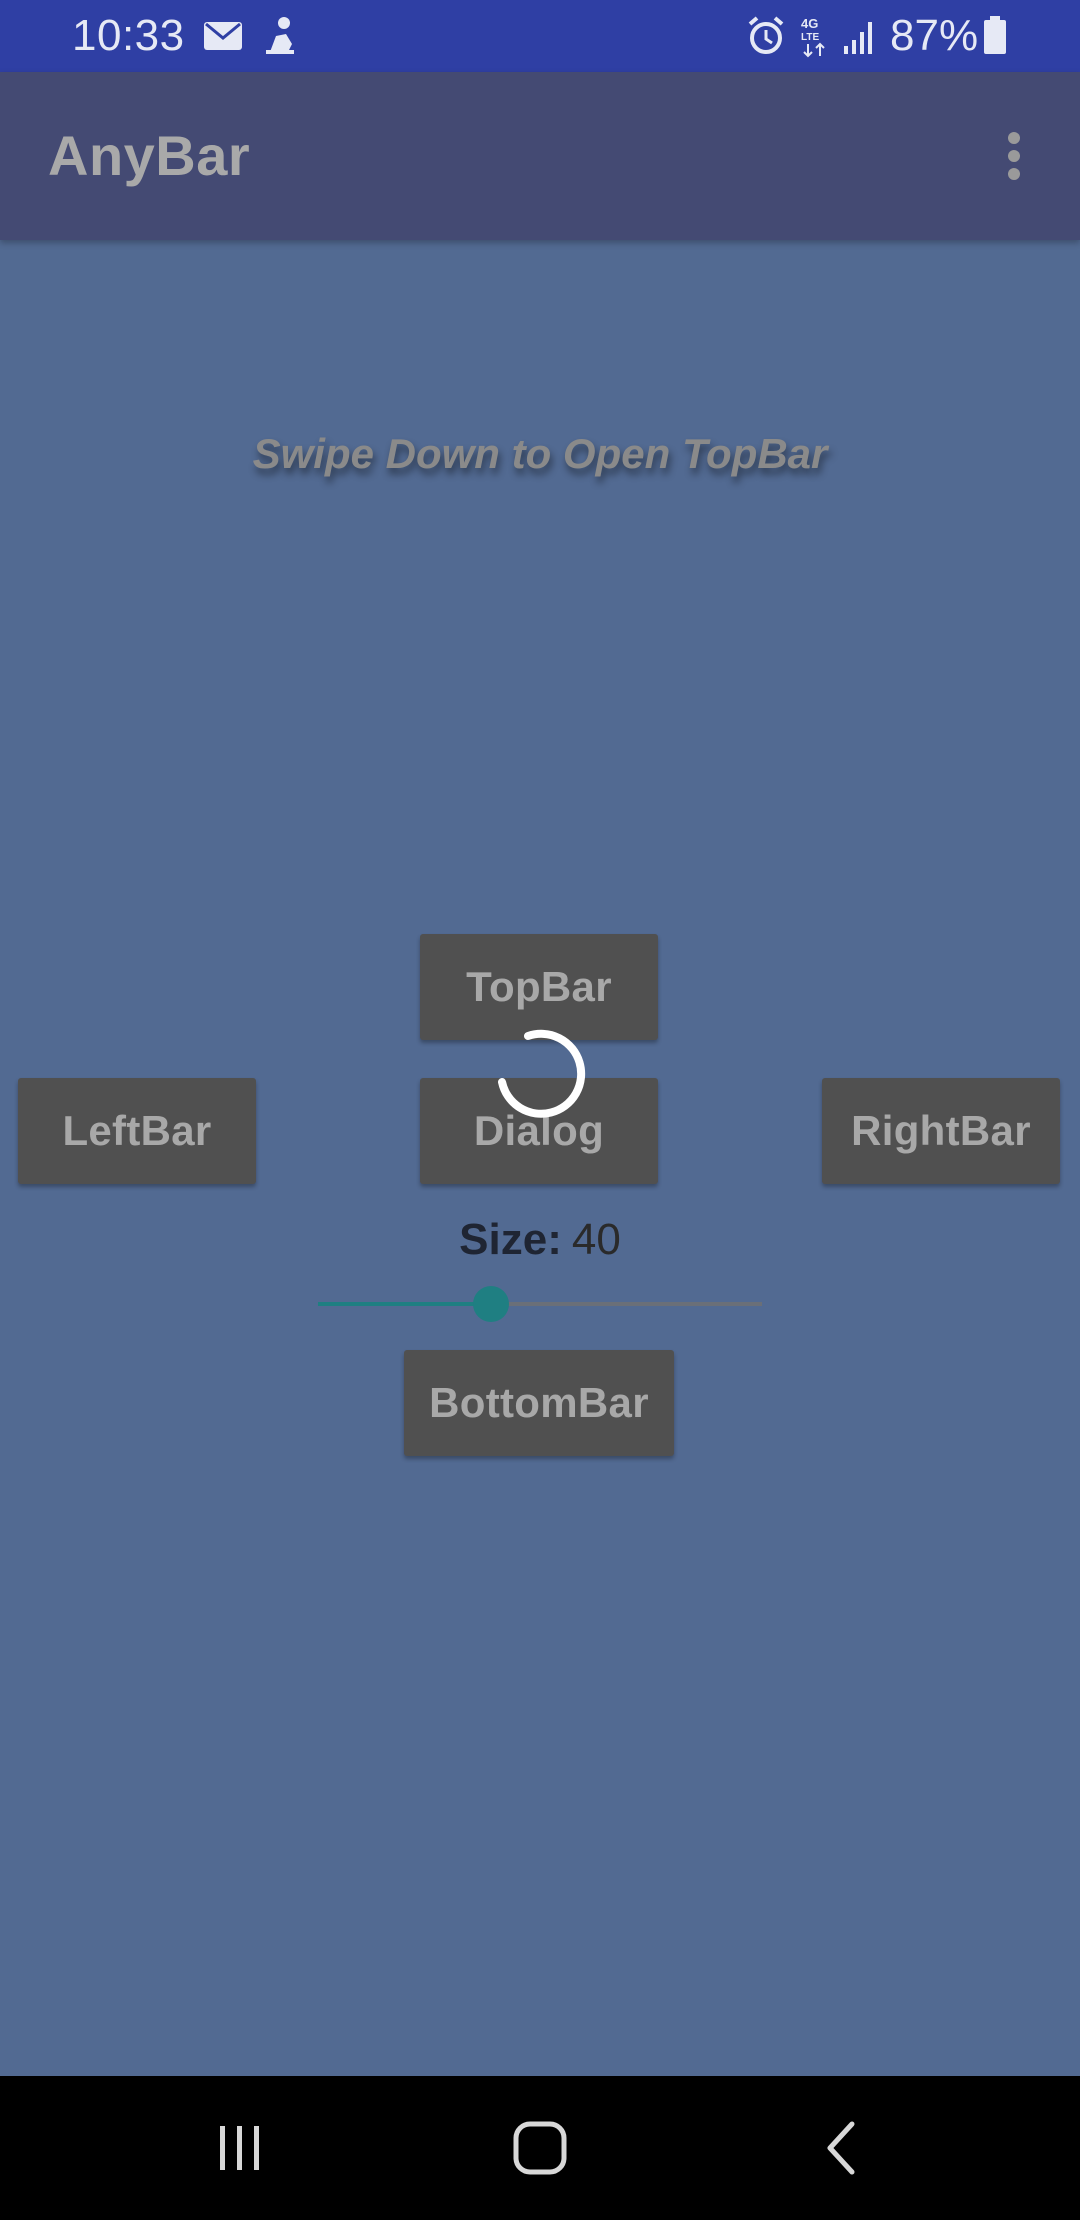 The height and width of the screenshot is (2220, 1080). I want to click on 4g-lte-icon: 4G LTE, so click(815, 36).